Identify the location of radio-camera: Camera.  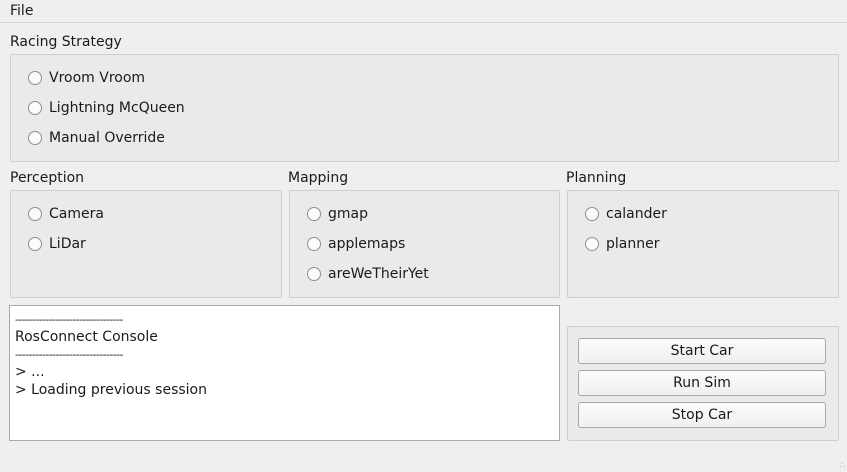
(66, 214).